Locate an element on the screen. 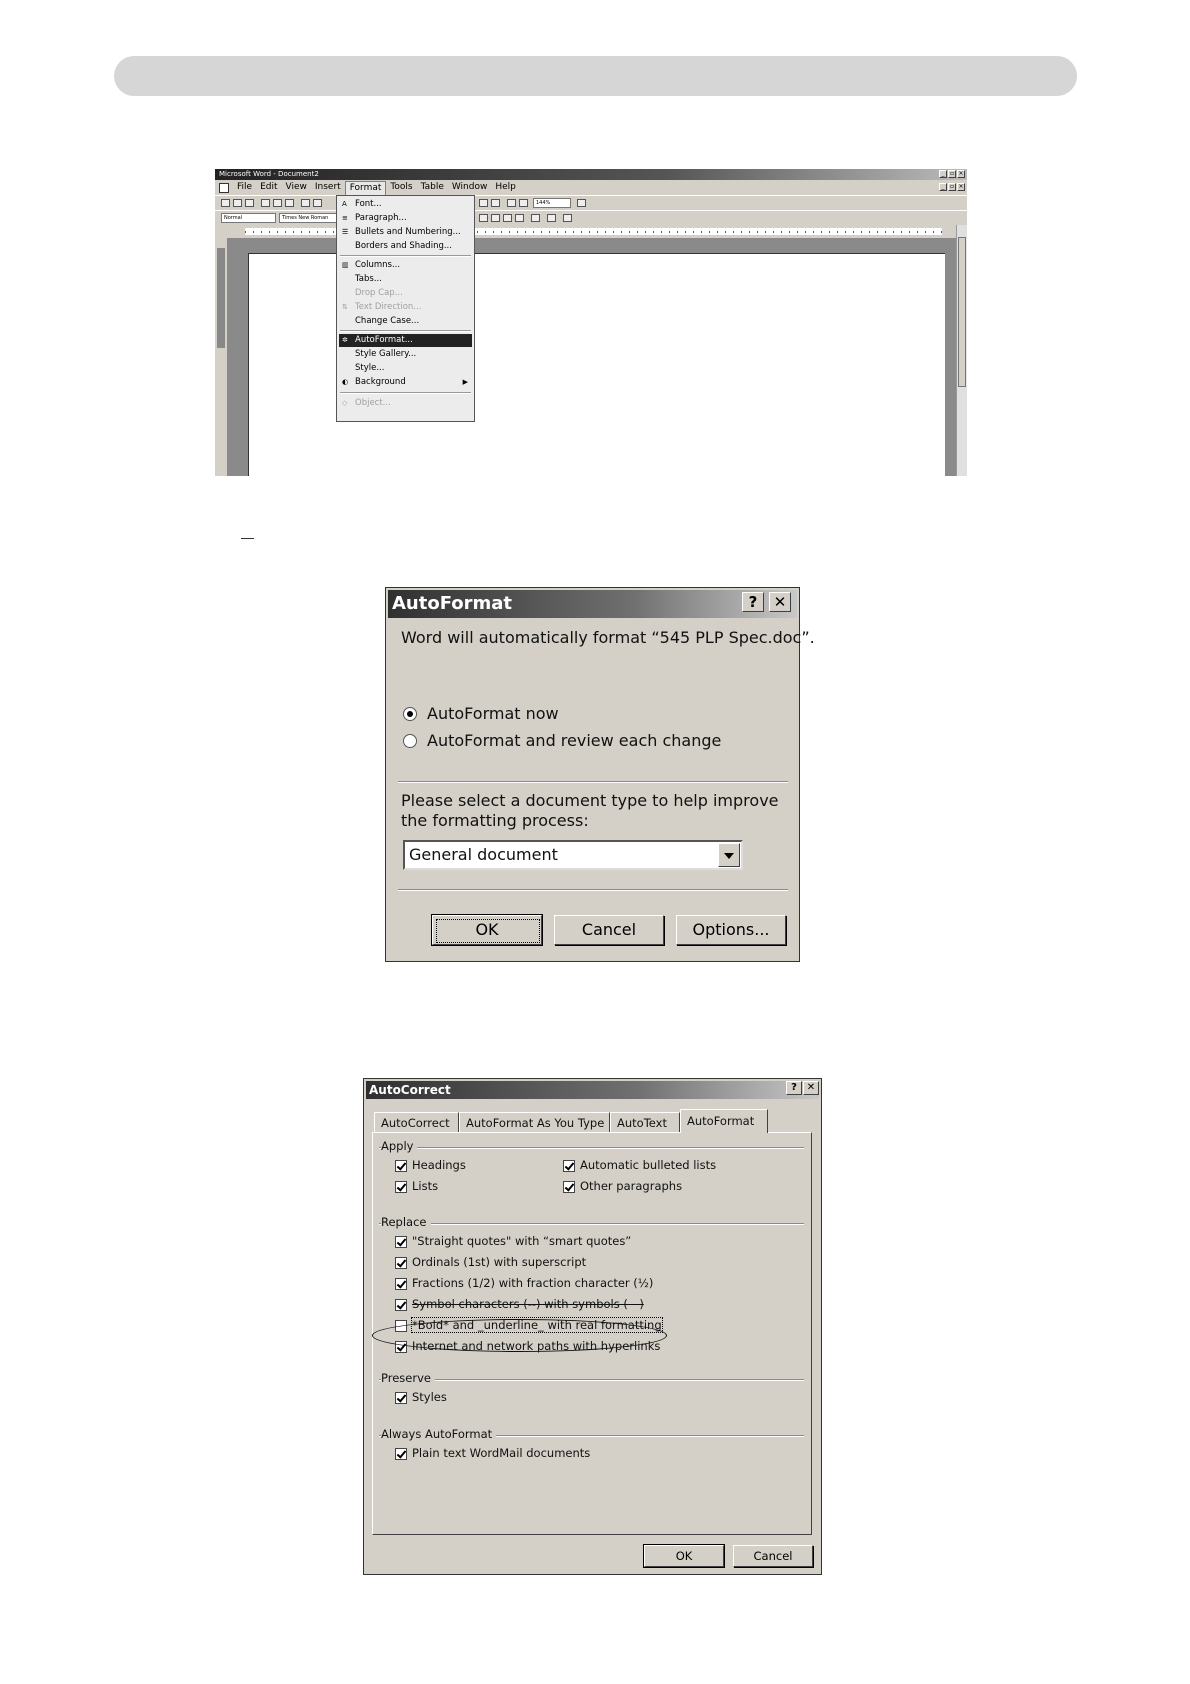 The width and height of the screenshot is (1190, 1684). style-combo: Normal is located at coordinates (248, 218).